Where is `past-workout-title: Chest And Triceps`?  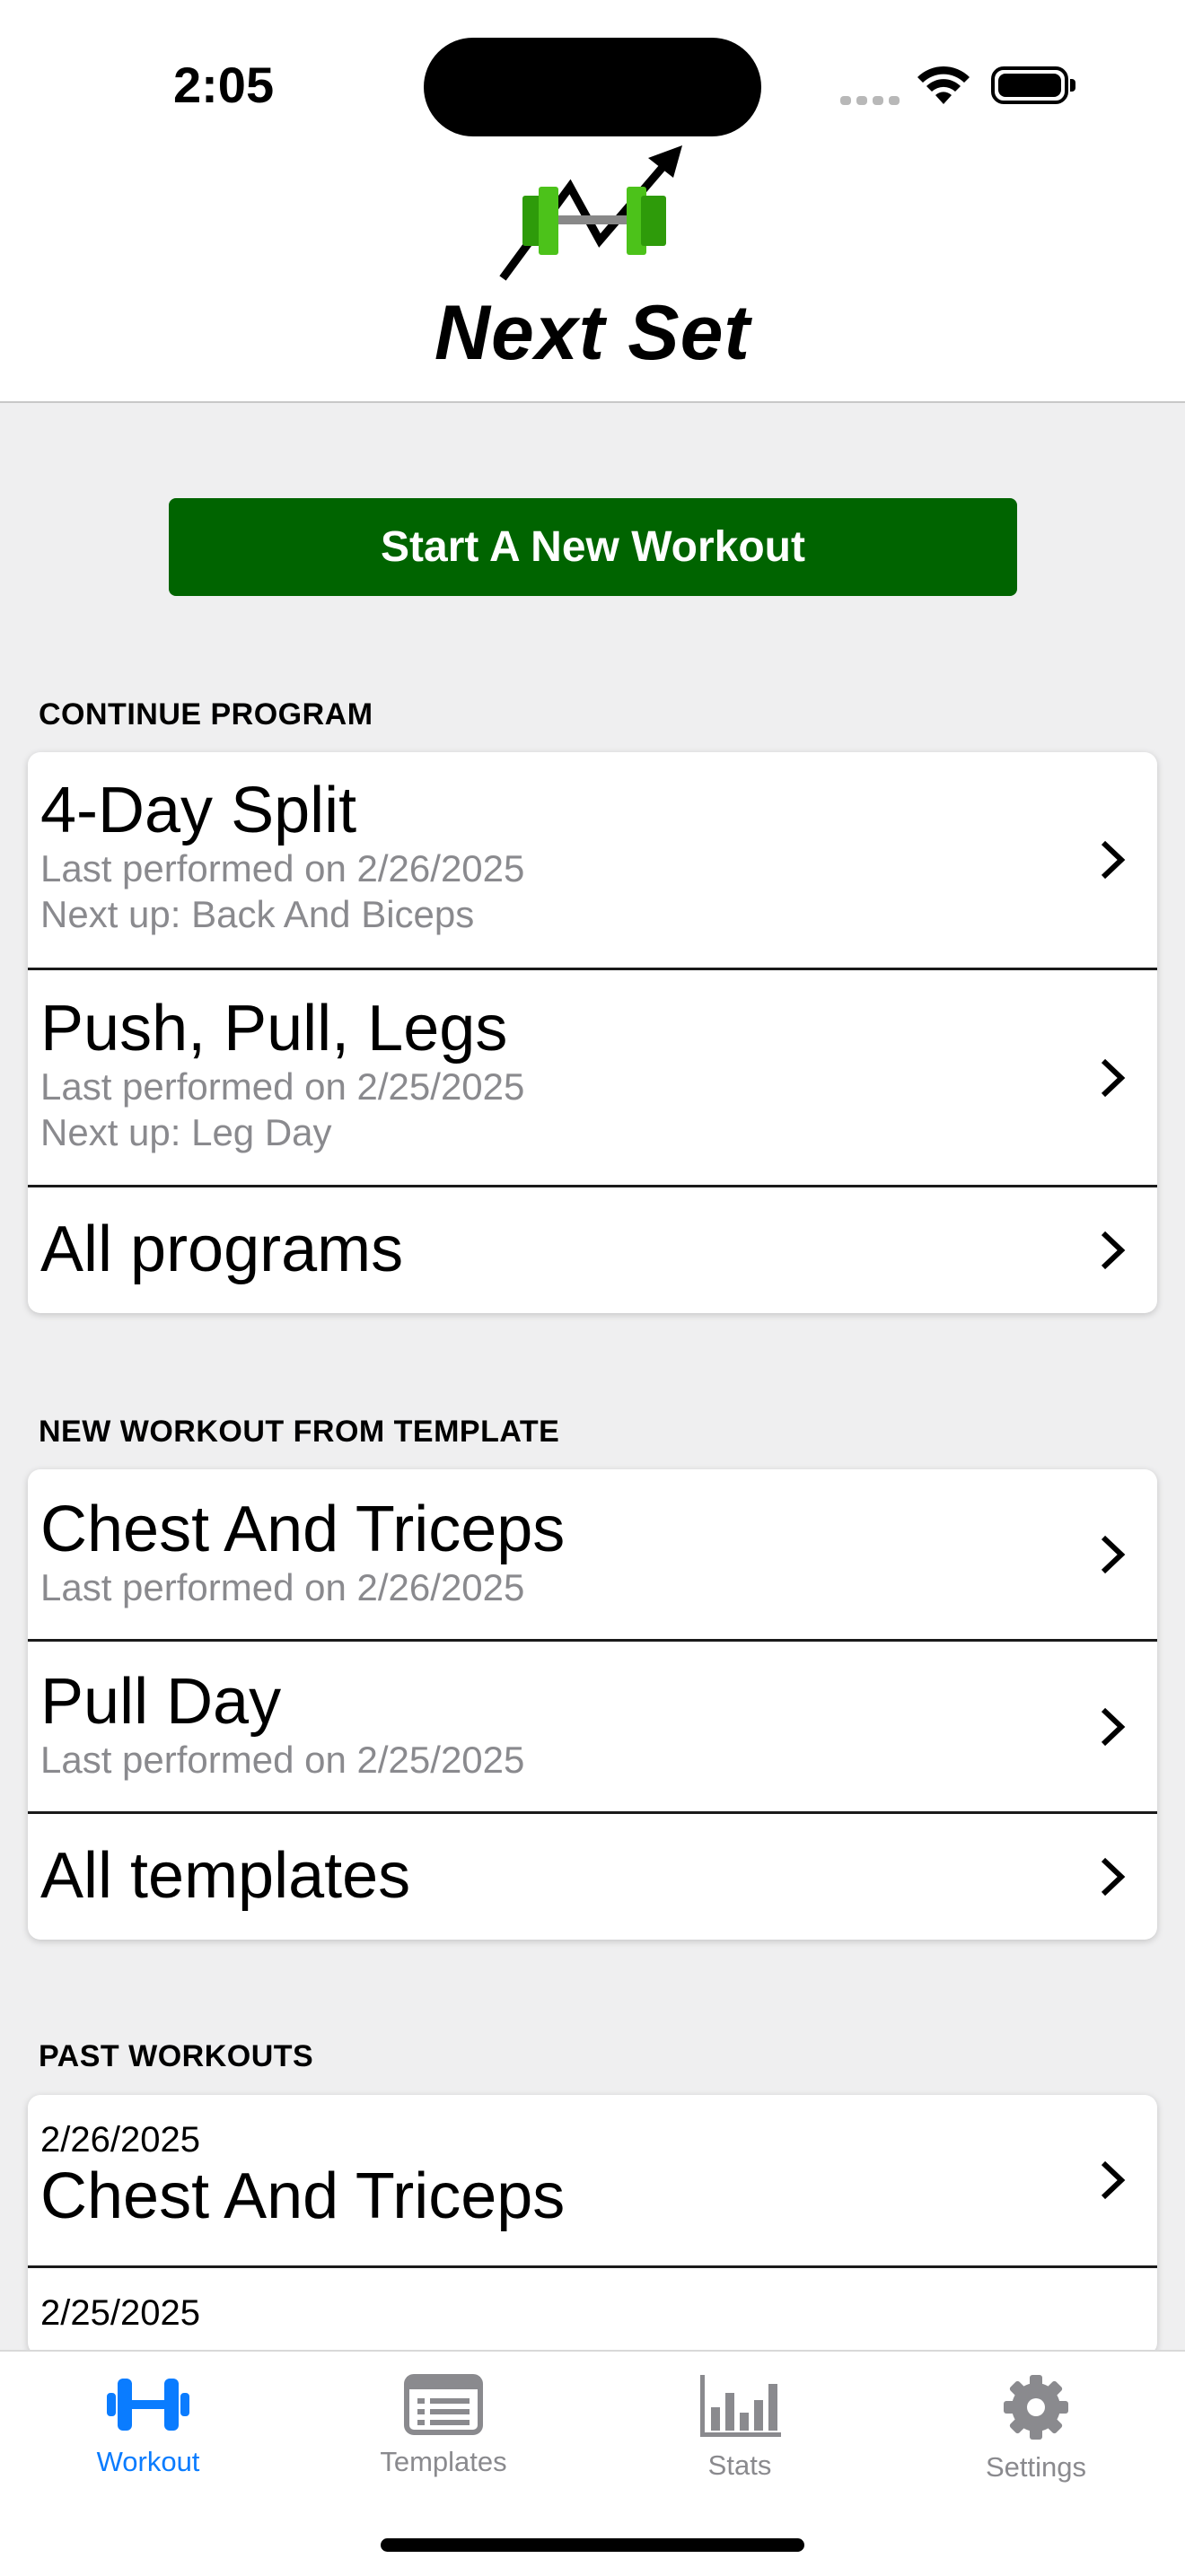 past-workout-title: Chest And Triceps is located at coordinates (303, 2196).